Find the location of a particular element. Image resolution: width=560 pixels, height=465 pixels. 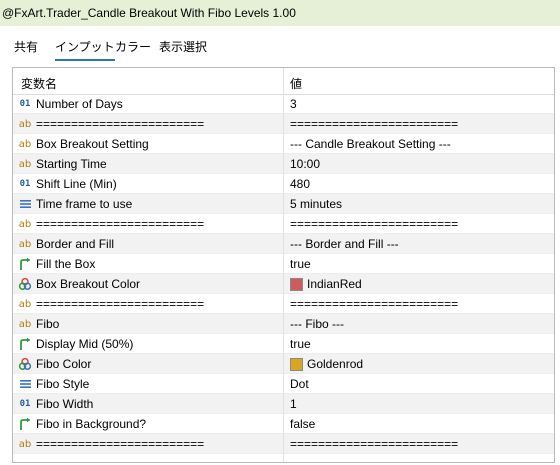

parameter-value-text: Goldenrod is located at coordinates (335, 364).